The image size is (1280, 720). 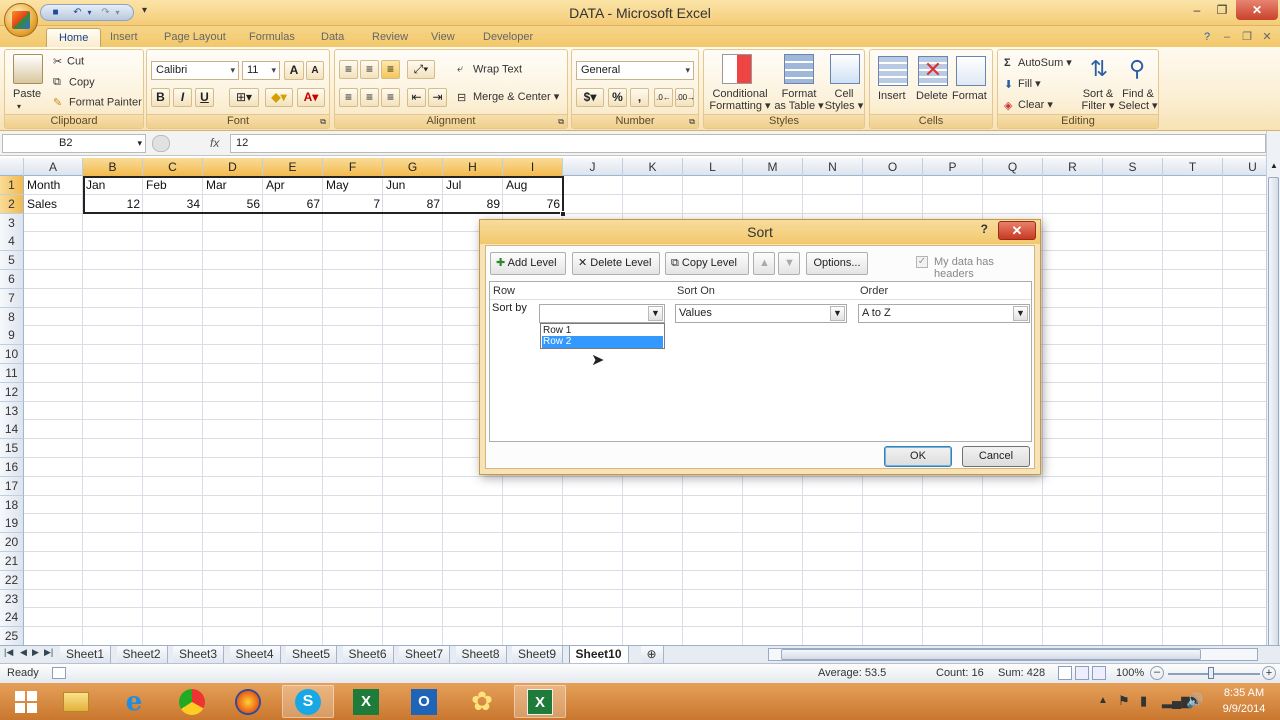 What do you see at coordinates (390, 69) in the screenshot?
I see `align-bottom-icon: ≡` at bounding box center [390, 69].